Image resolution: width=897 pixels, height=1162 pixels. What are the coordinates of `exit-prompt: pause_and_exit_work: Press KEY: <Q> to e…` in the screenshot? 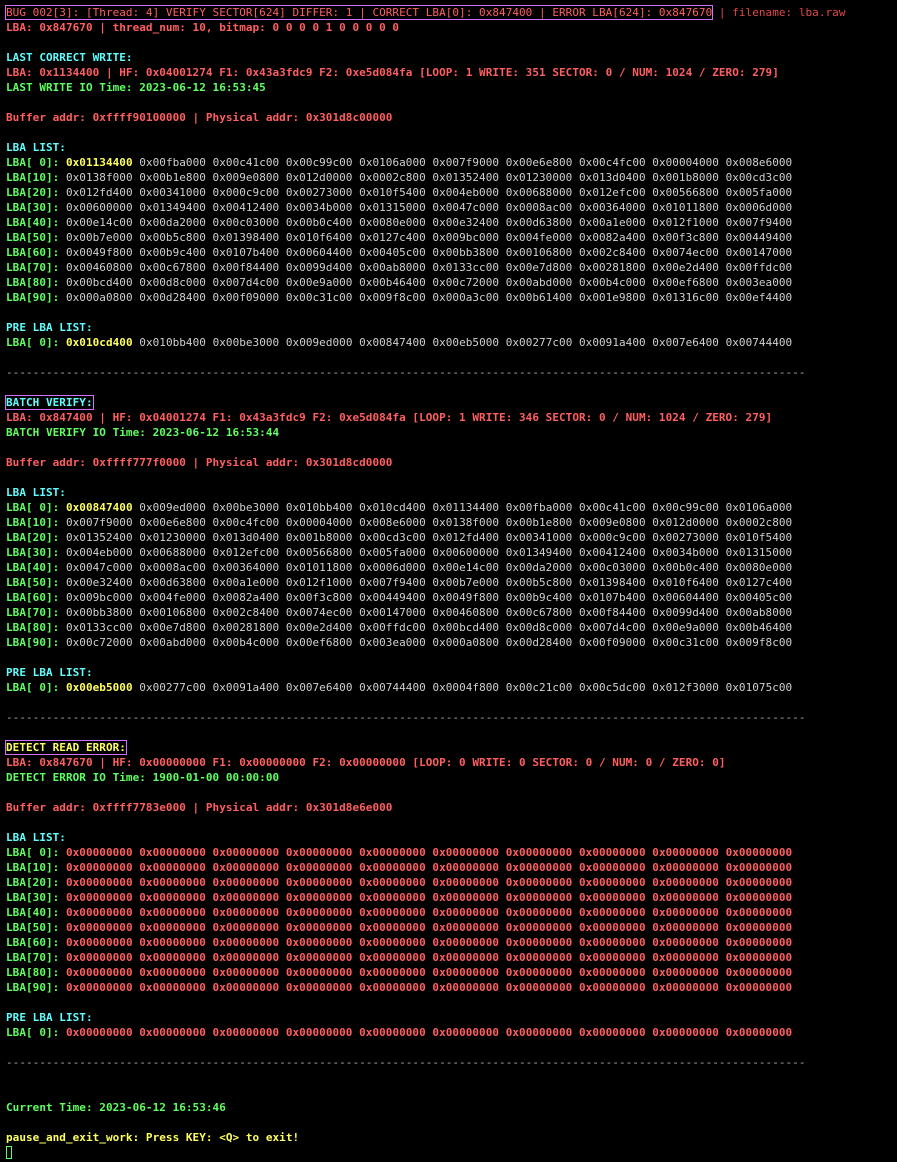 It's located at (153, 1137).